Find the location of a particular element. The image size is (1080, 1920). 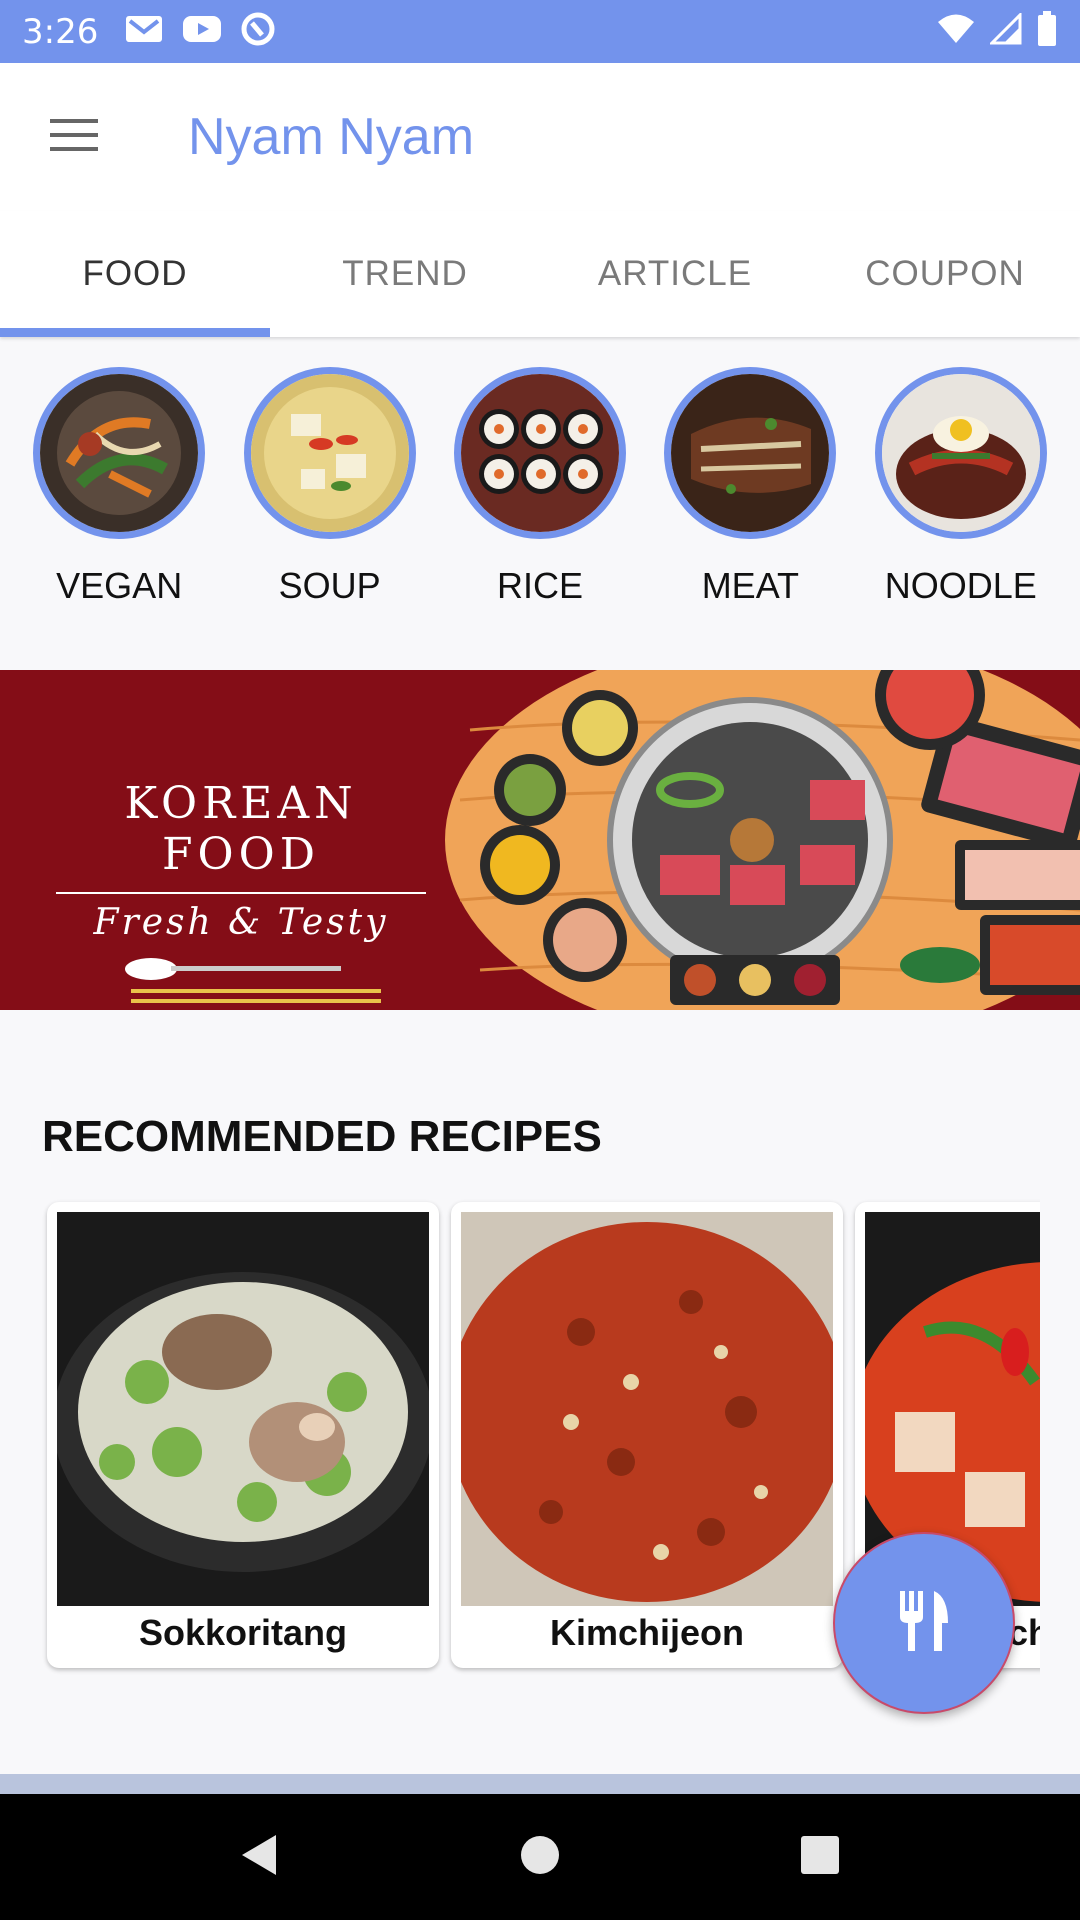

home-button is located at coordinates (540, 1857).